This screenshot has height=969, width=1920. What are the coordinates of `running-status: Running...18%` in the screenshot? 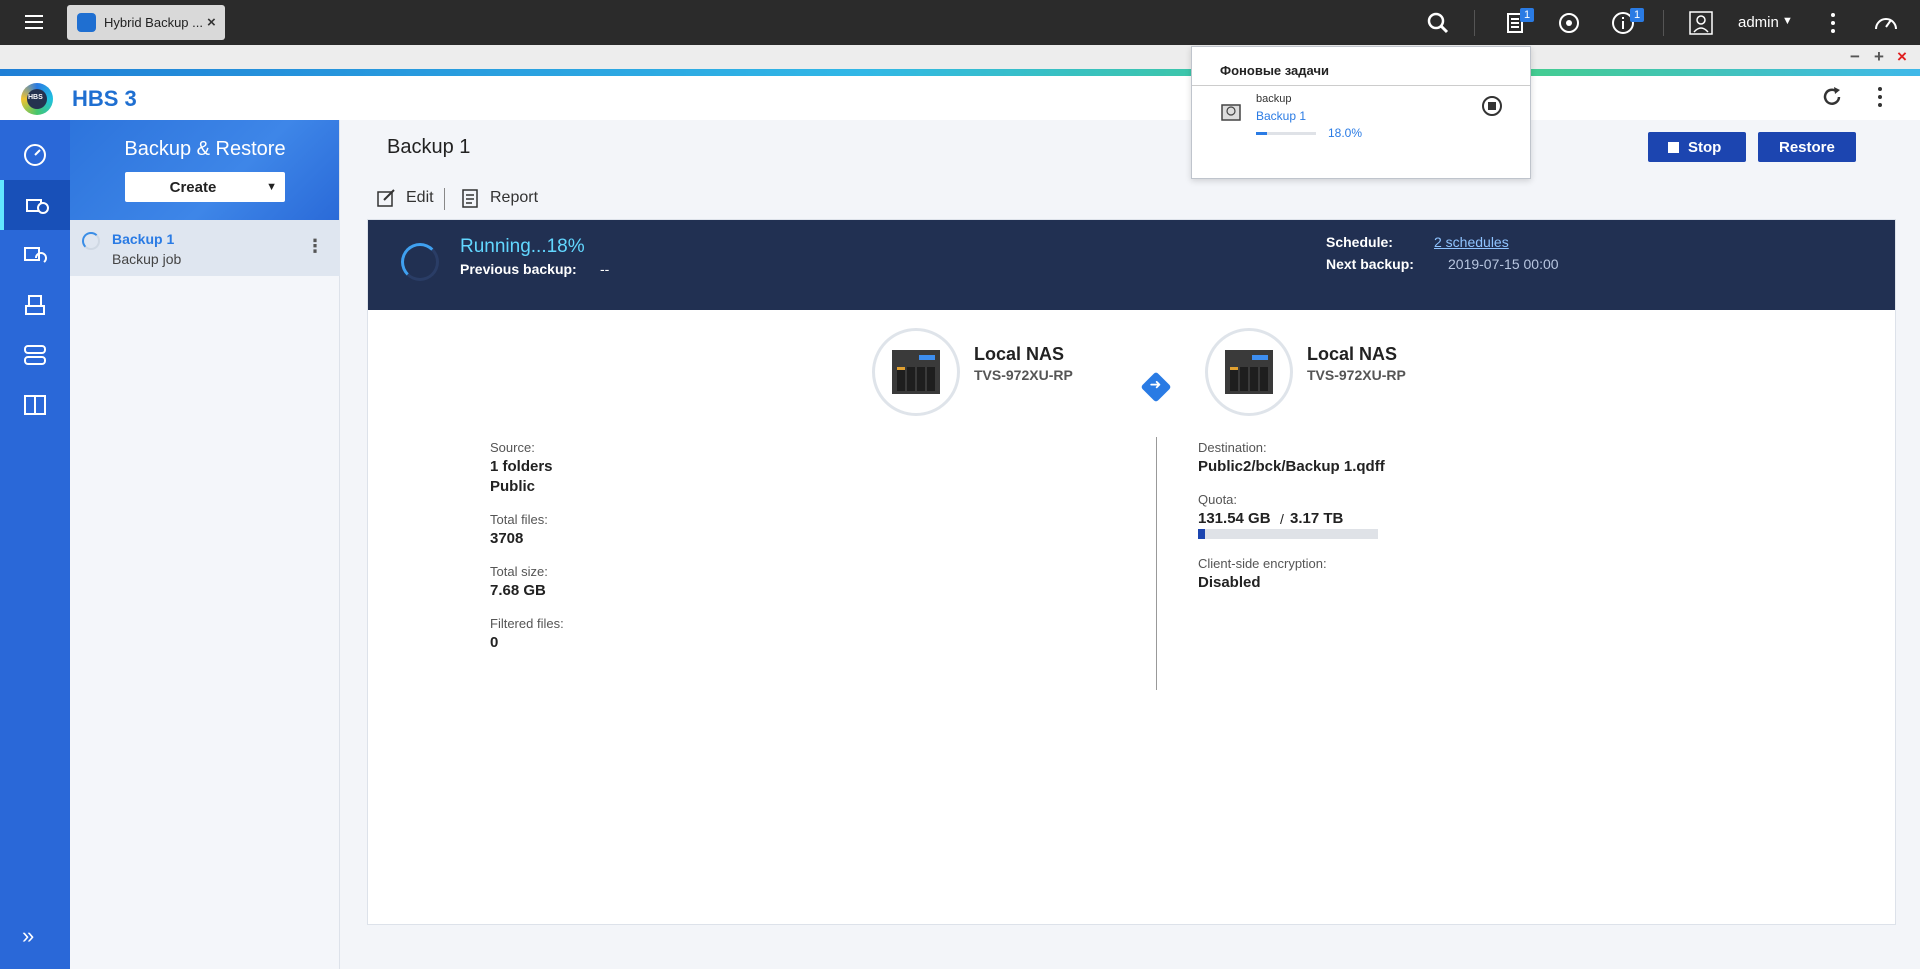 It's located at (522, 246).